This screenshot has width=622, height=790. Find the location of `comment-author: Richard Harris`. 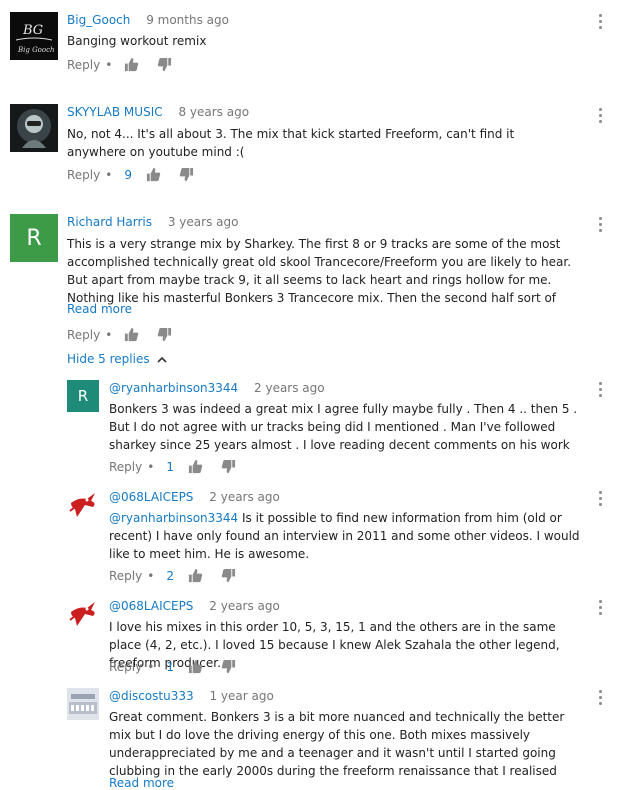

comment-author: Richard Harris is located at coordinates (109, 222).